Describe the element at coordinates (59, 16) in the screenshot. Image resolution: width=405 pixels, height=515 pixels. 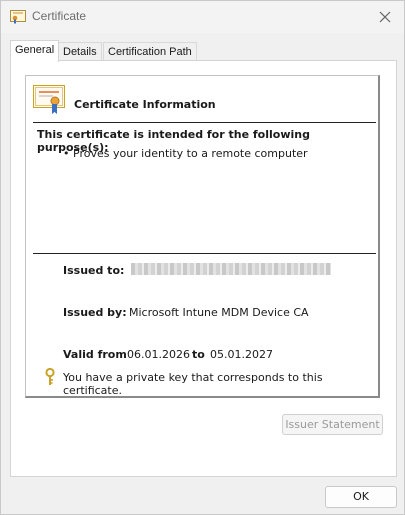
I see `window-title: Certificate` at that location.